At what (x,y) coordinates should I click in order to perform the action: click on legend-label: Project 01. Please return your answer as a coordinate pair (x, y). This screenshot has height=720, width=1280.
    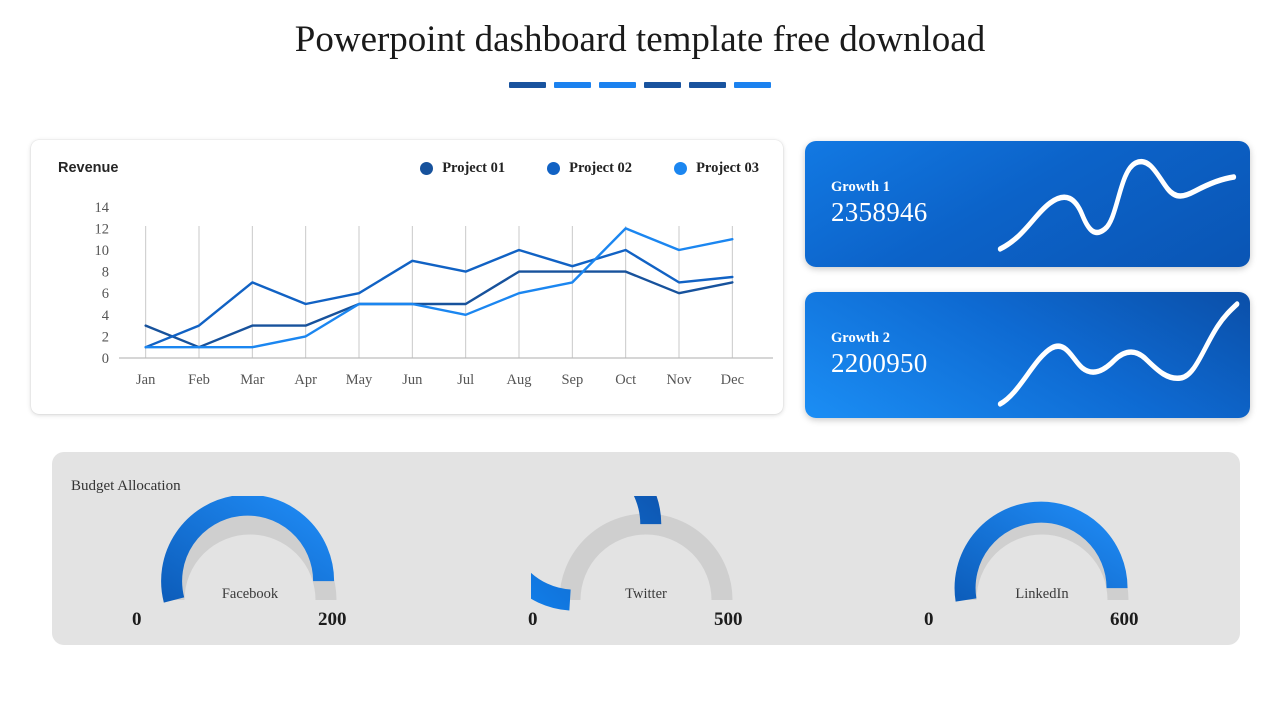
    Looking at the image, I should click on (474, 168).